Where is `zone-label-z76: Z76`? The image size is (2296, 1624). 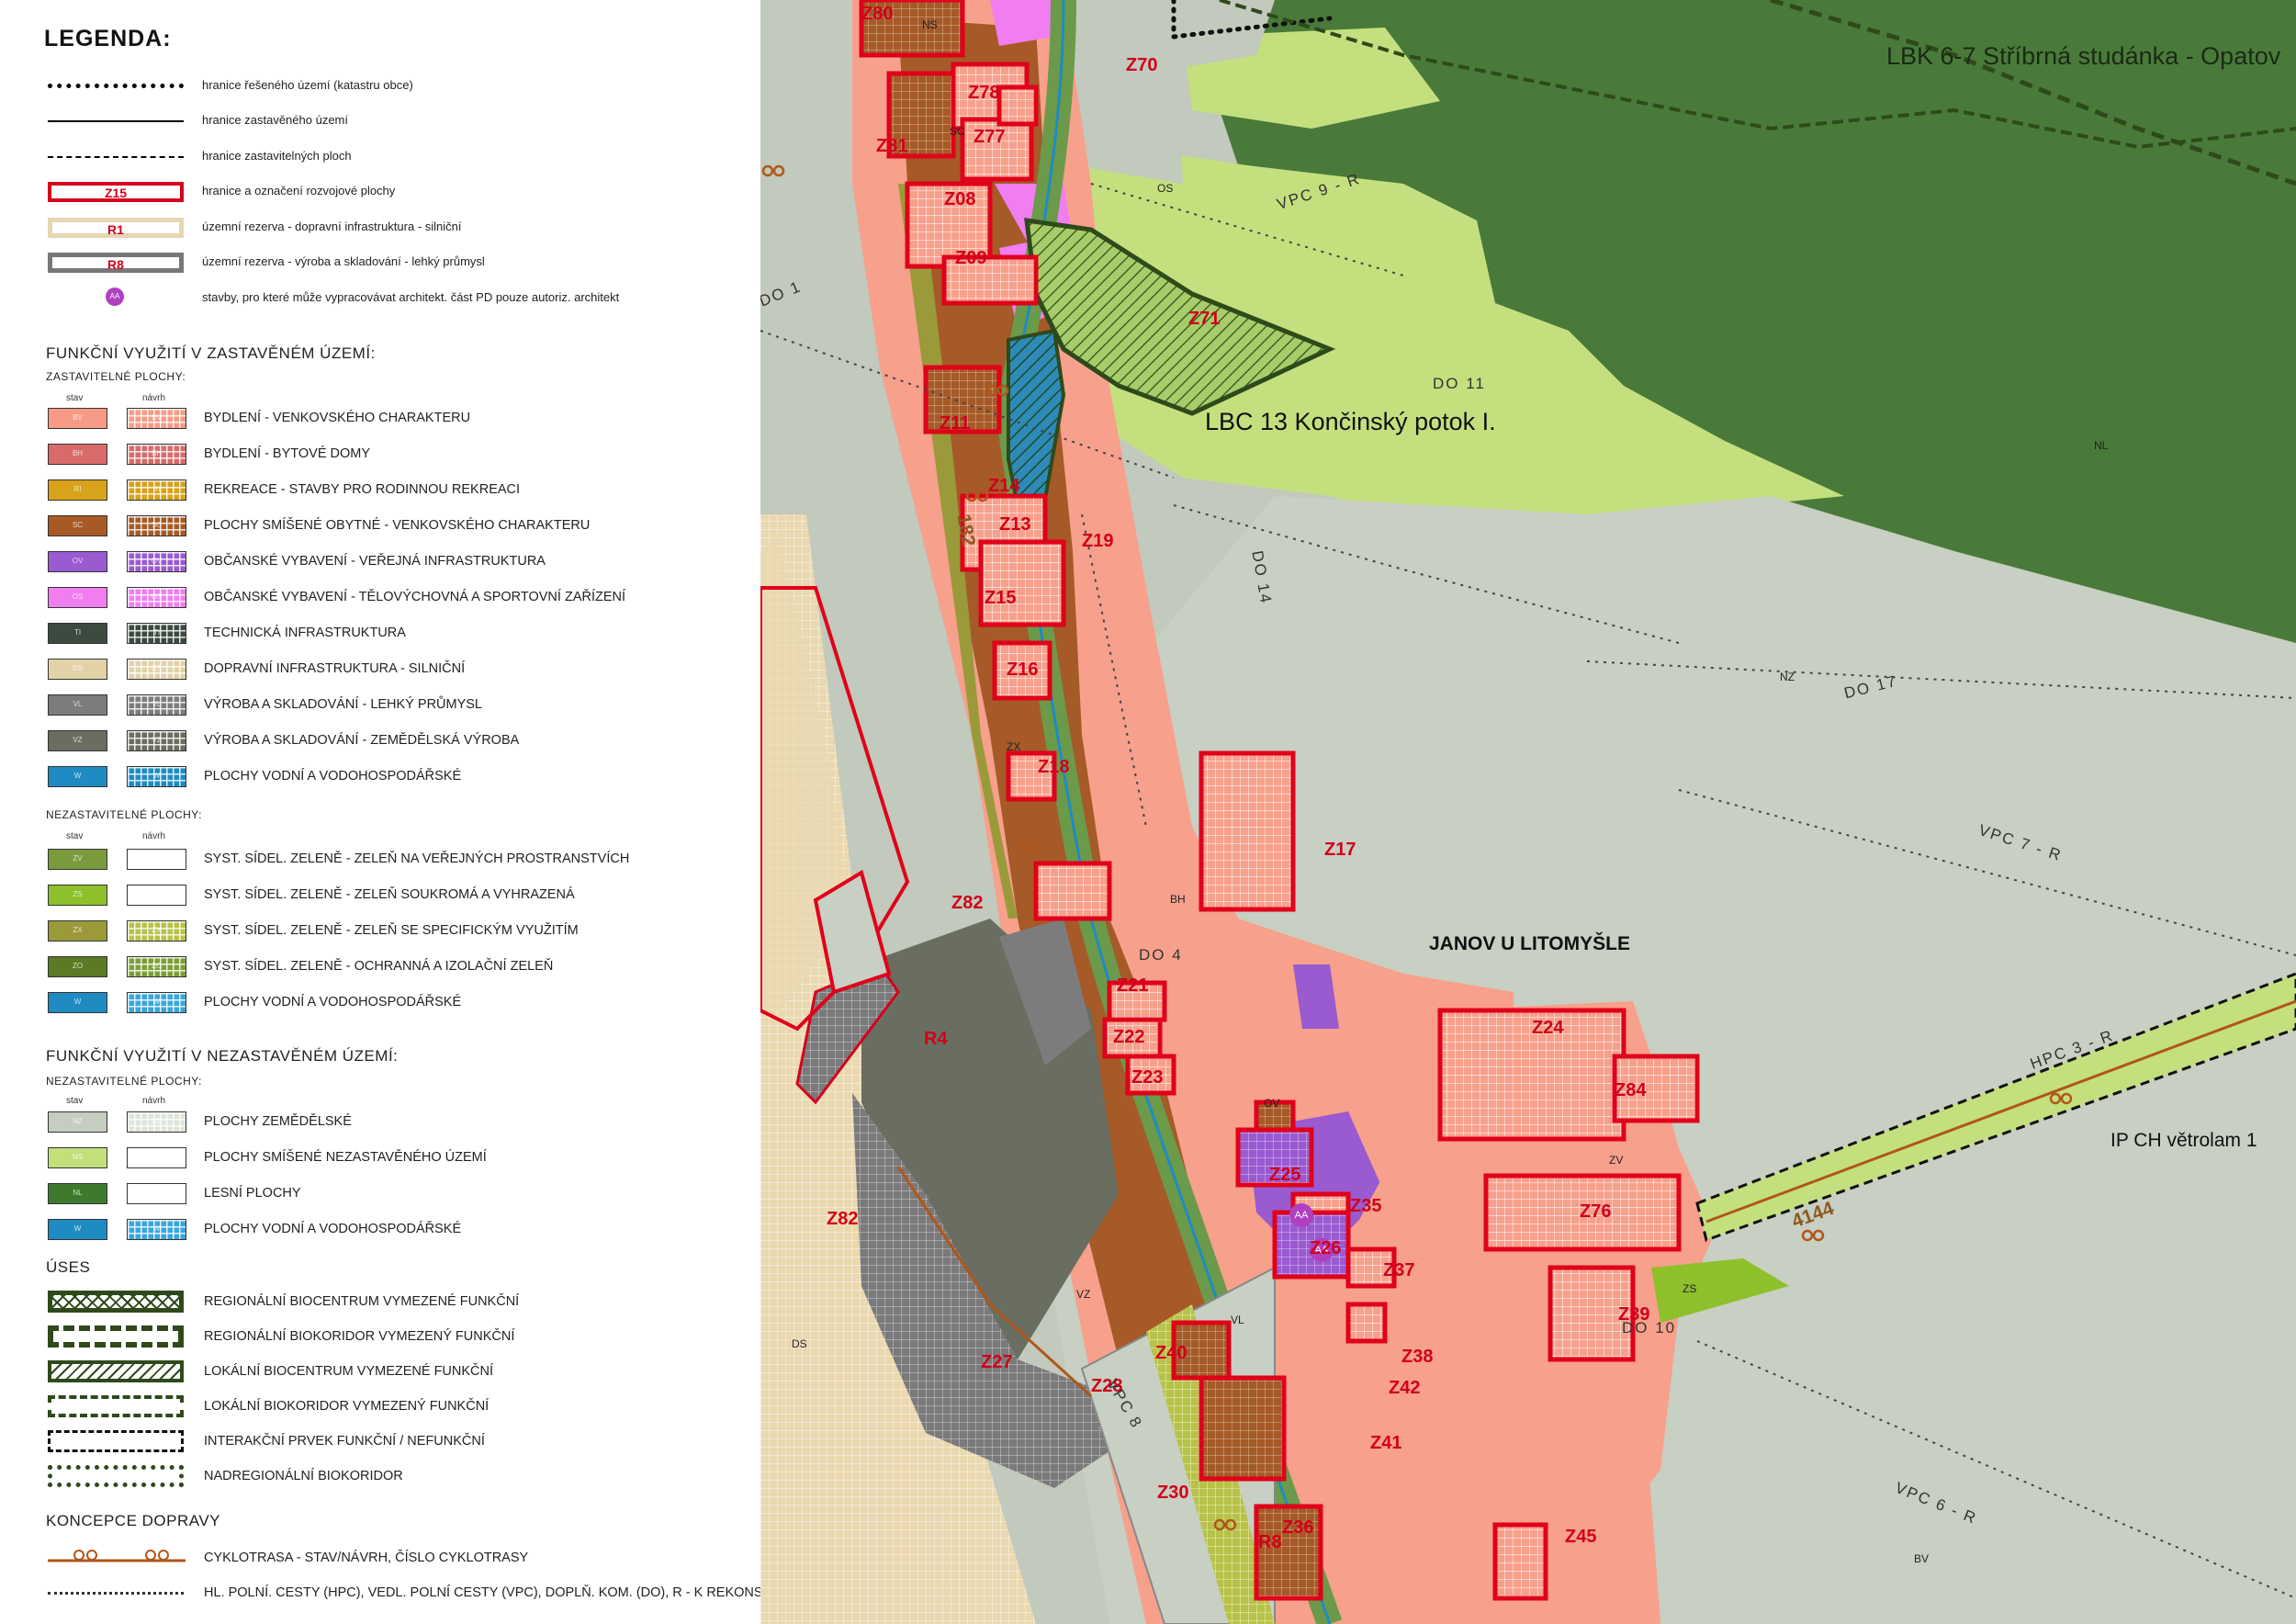
zone-label-z76: Z76 is located at coordinates (1596, 1211).